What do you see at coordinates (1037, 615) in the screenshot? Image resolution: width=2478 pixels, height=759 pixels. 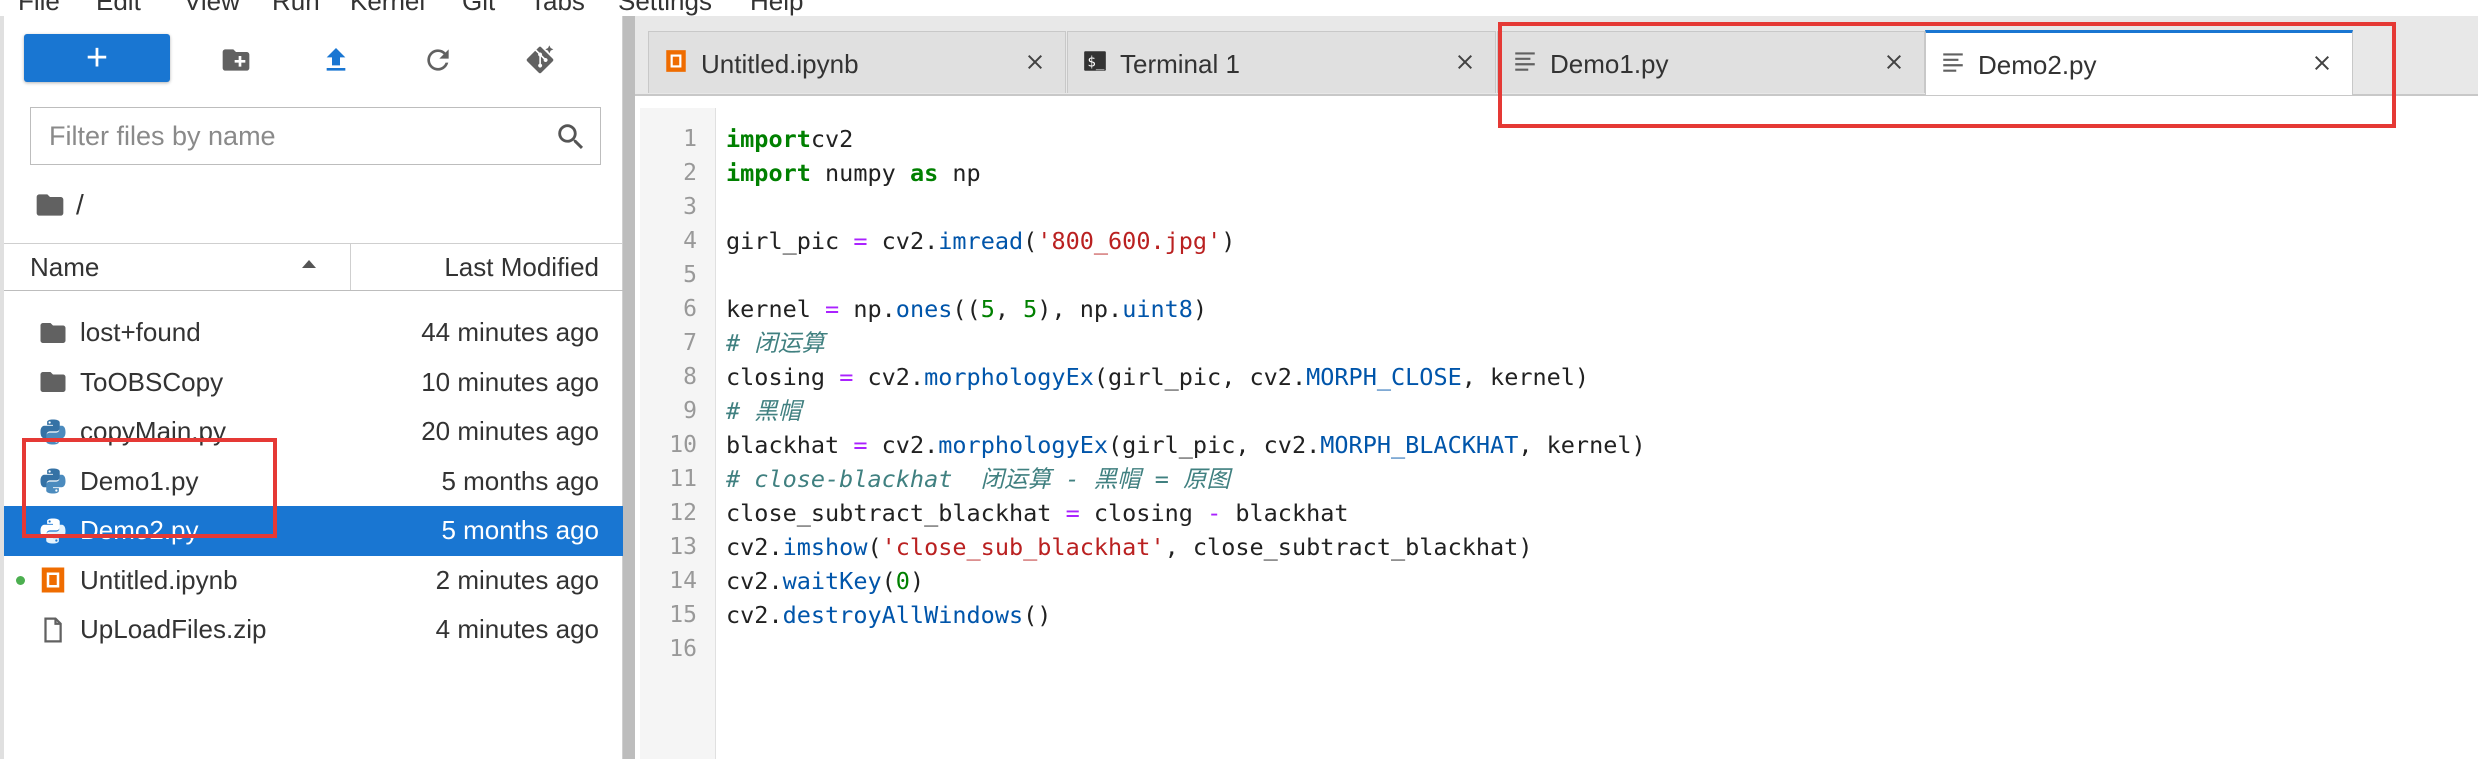 I see `code-token: ()` at bounding box center [1037, 615].